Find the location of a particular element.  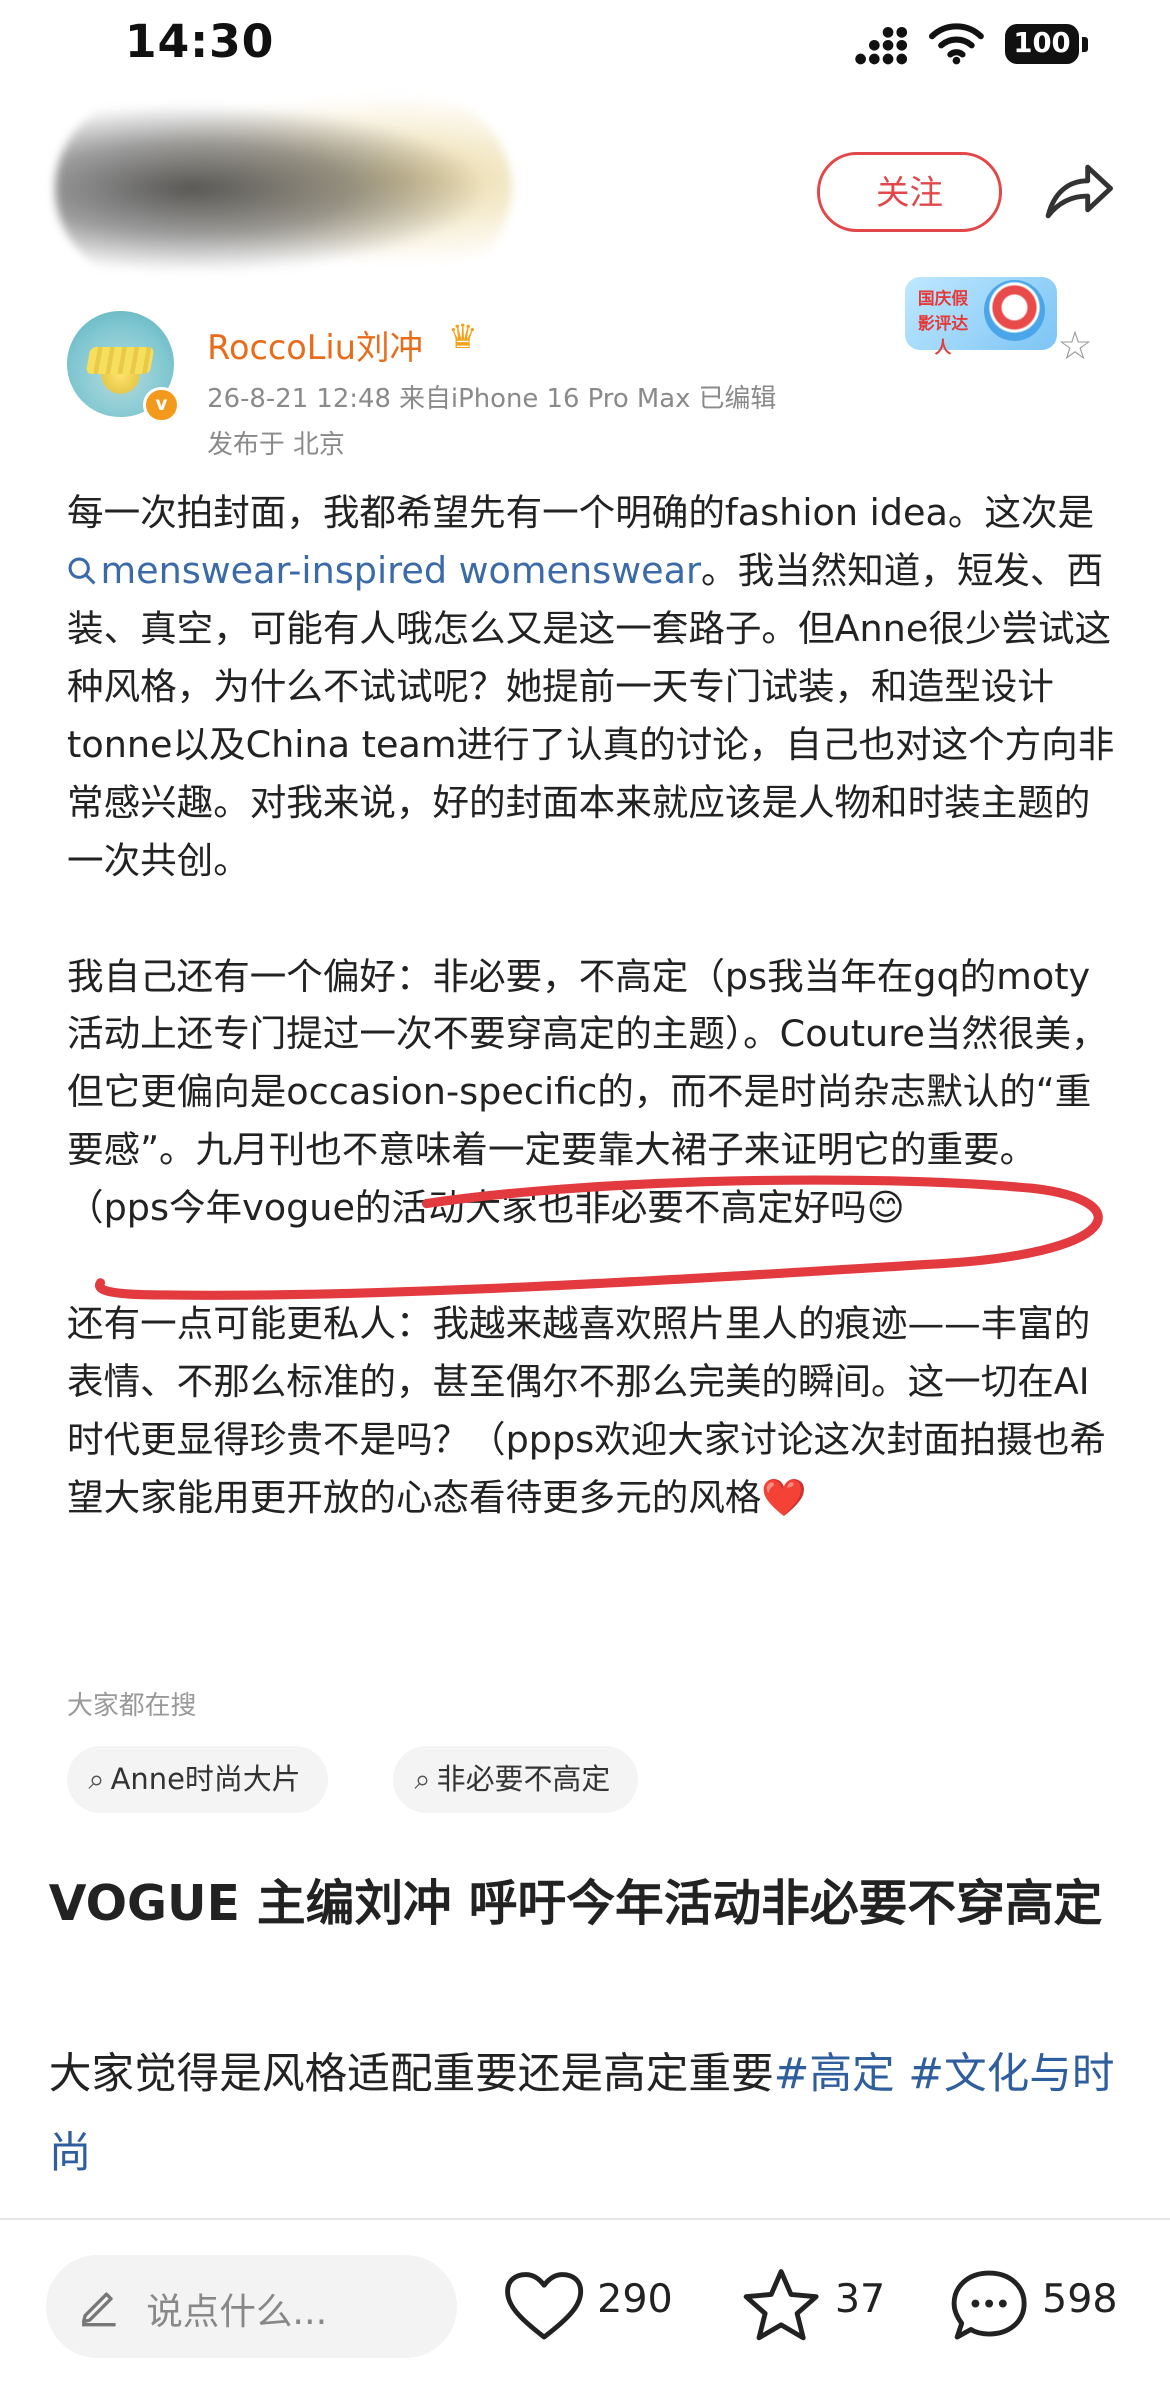

signal-icon is located at coordinates (881, 46).